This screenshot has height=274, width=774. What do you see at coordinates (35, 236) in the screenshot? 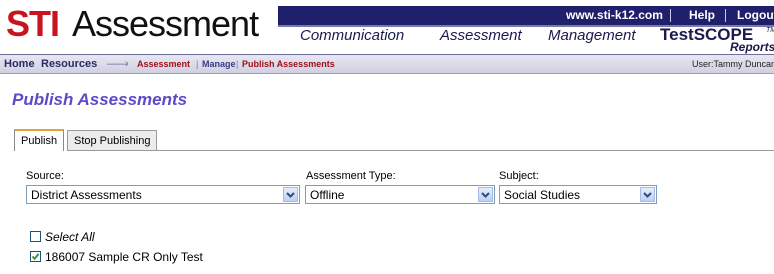
I see `select-all-checkbox` at bounding box center [35, 236].